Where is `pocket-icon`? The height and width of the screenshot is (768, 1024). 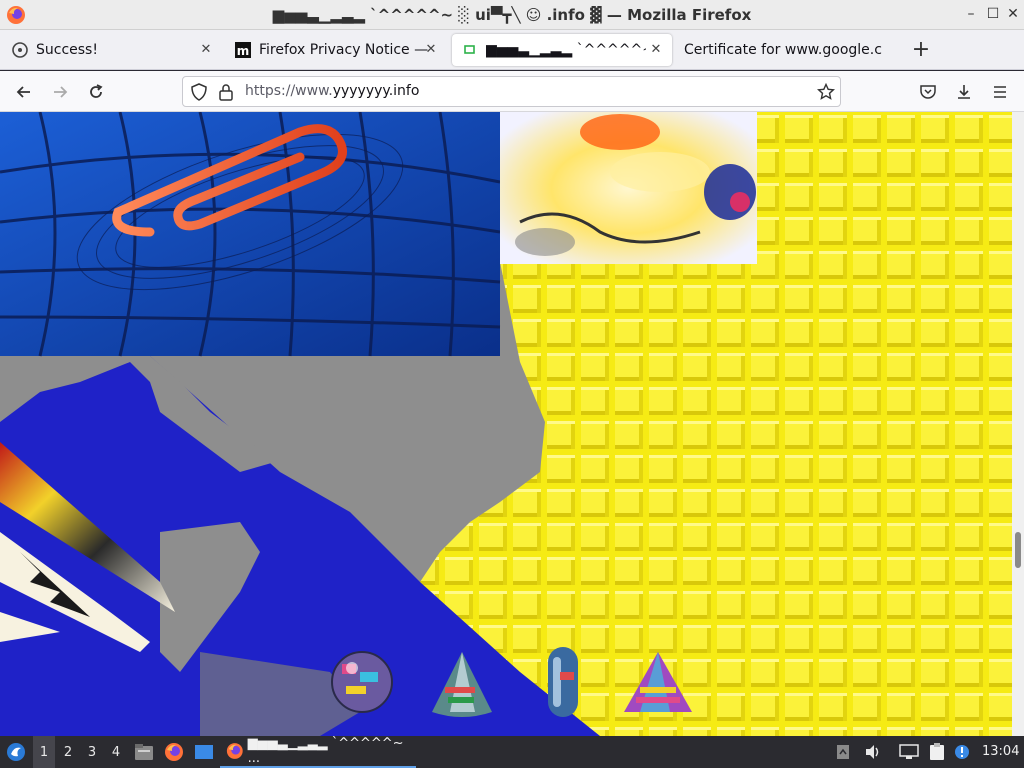
pocket-icon is located at coordinates (928, 92).